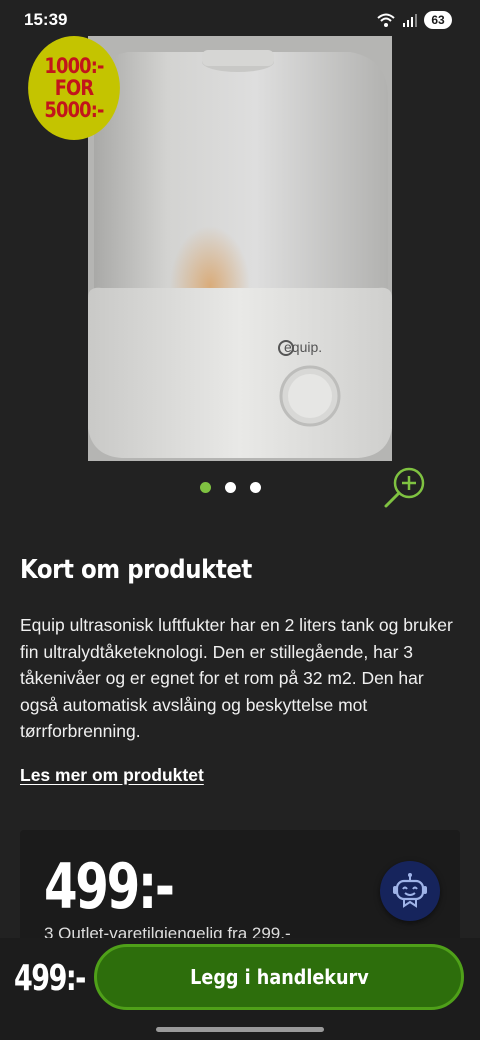 The height and width of the screenshot is (1040, 480). I want to click on read-more-link: Les mer om produktet, so click(112, 775).